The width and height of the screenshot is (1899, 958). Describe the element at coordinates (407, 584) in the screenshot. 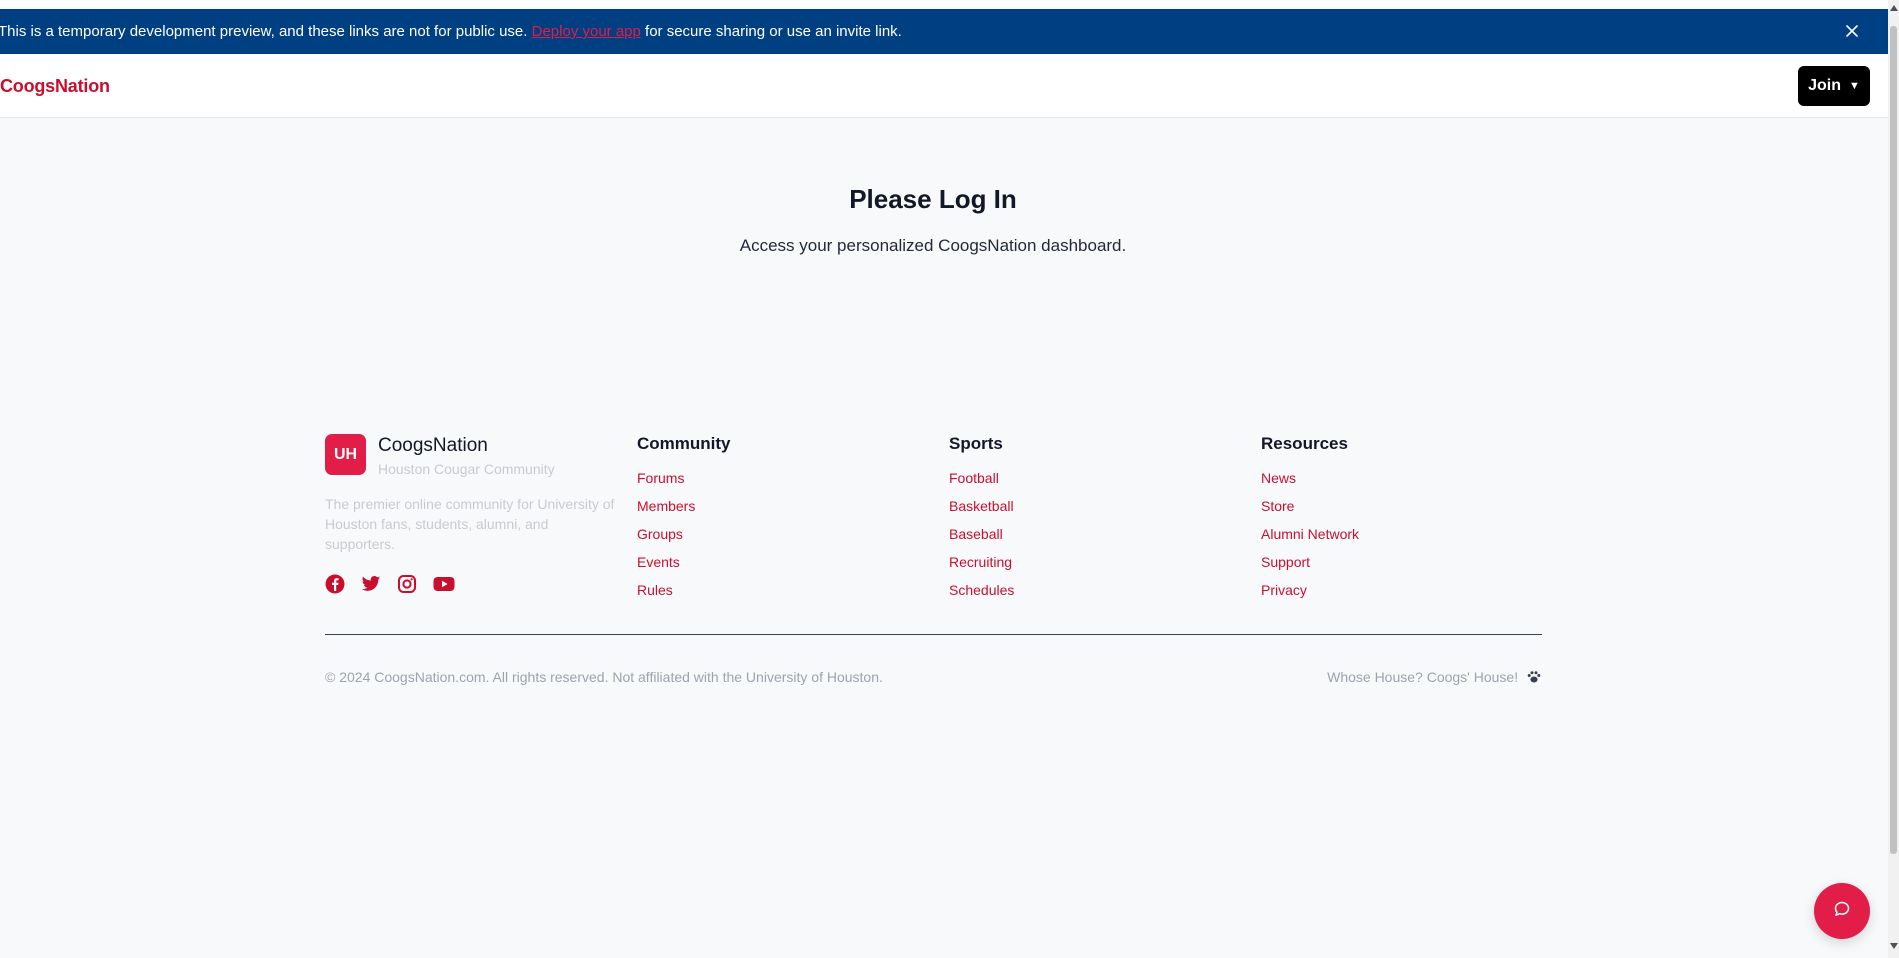

I see `instagram-icon` at that location.